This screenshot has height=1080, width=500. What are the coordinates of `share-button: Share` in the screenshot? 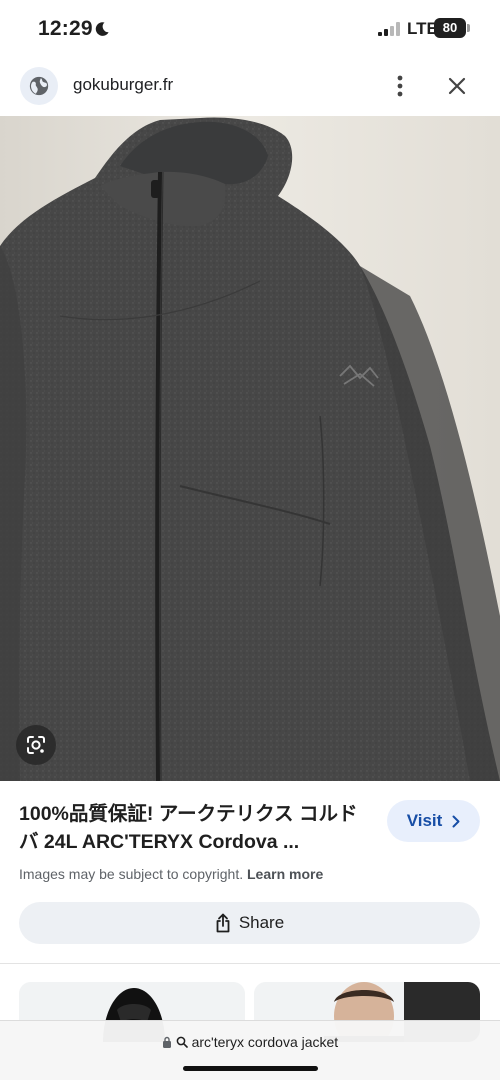 It's located at (249, 923).